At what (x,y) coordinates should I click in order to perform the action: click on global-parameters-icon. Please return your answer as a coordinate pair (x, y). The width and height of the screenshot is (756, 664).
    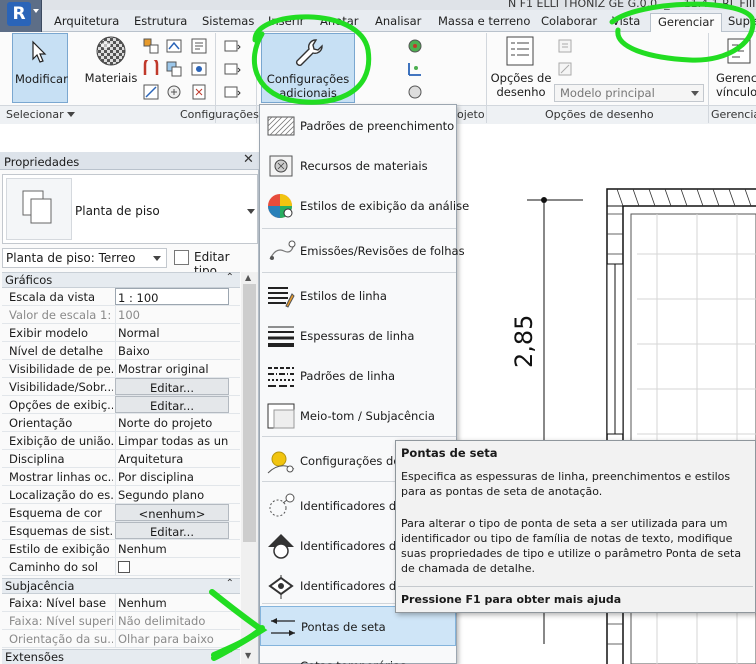
    Looking at the image, I should click on (199, 69).